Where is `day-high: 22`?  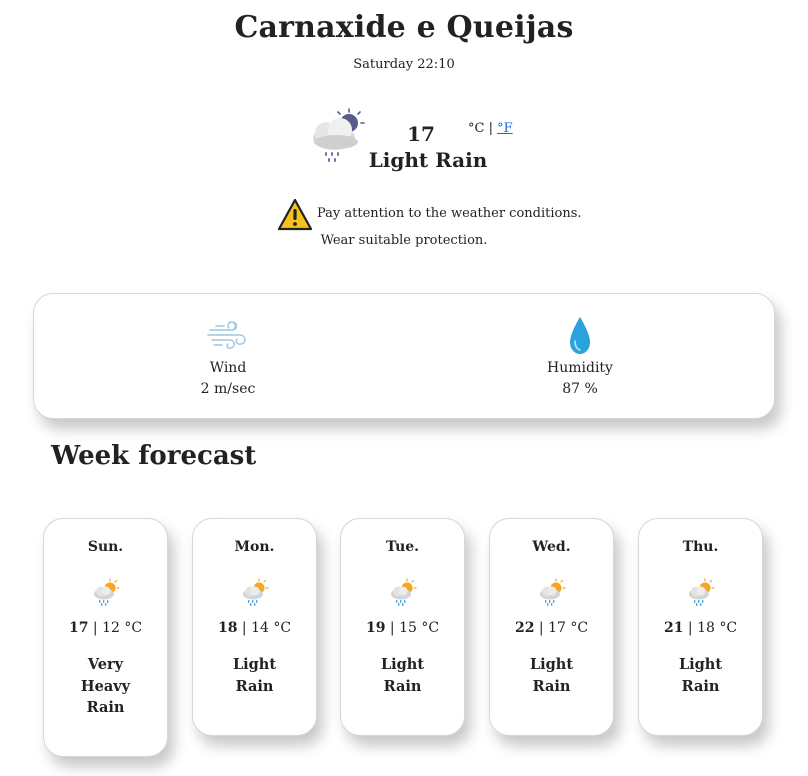 day-high: 22 is located at coordinates (524, 628).